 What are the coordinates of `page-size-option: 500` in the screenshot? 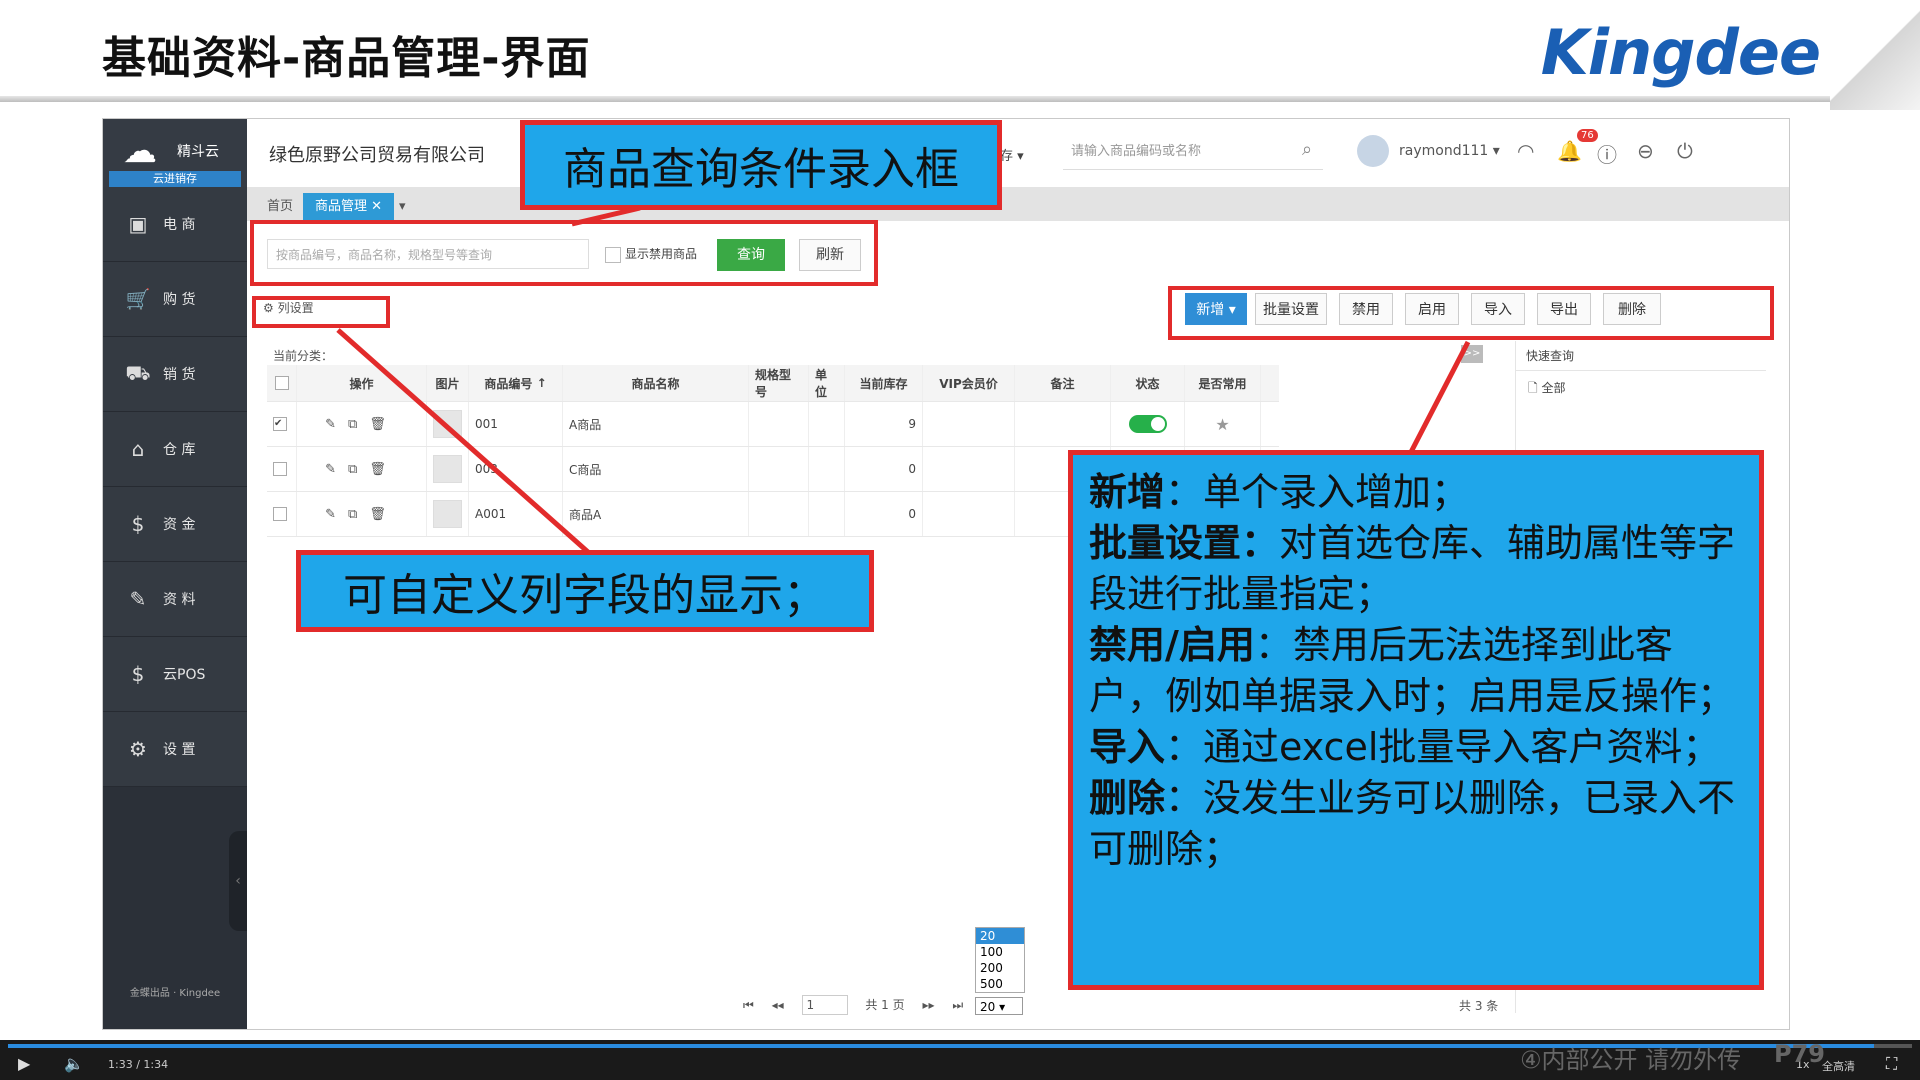 It's located at (1000, 984).